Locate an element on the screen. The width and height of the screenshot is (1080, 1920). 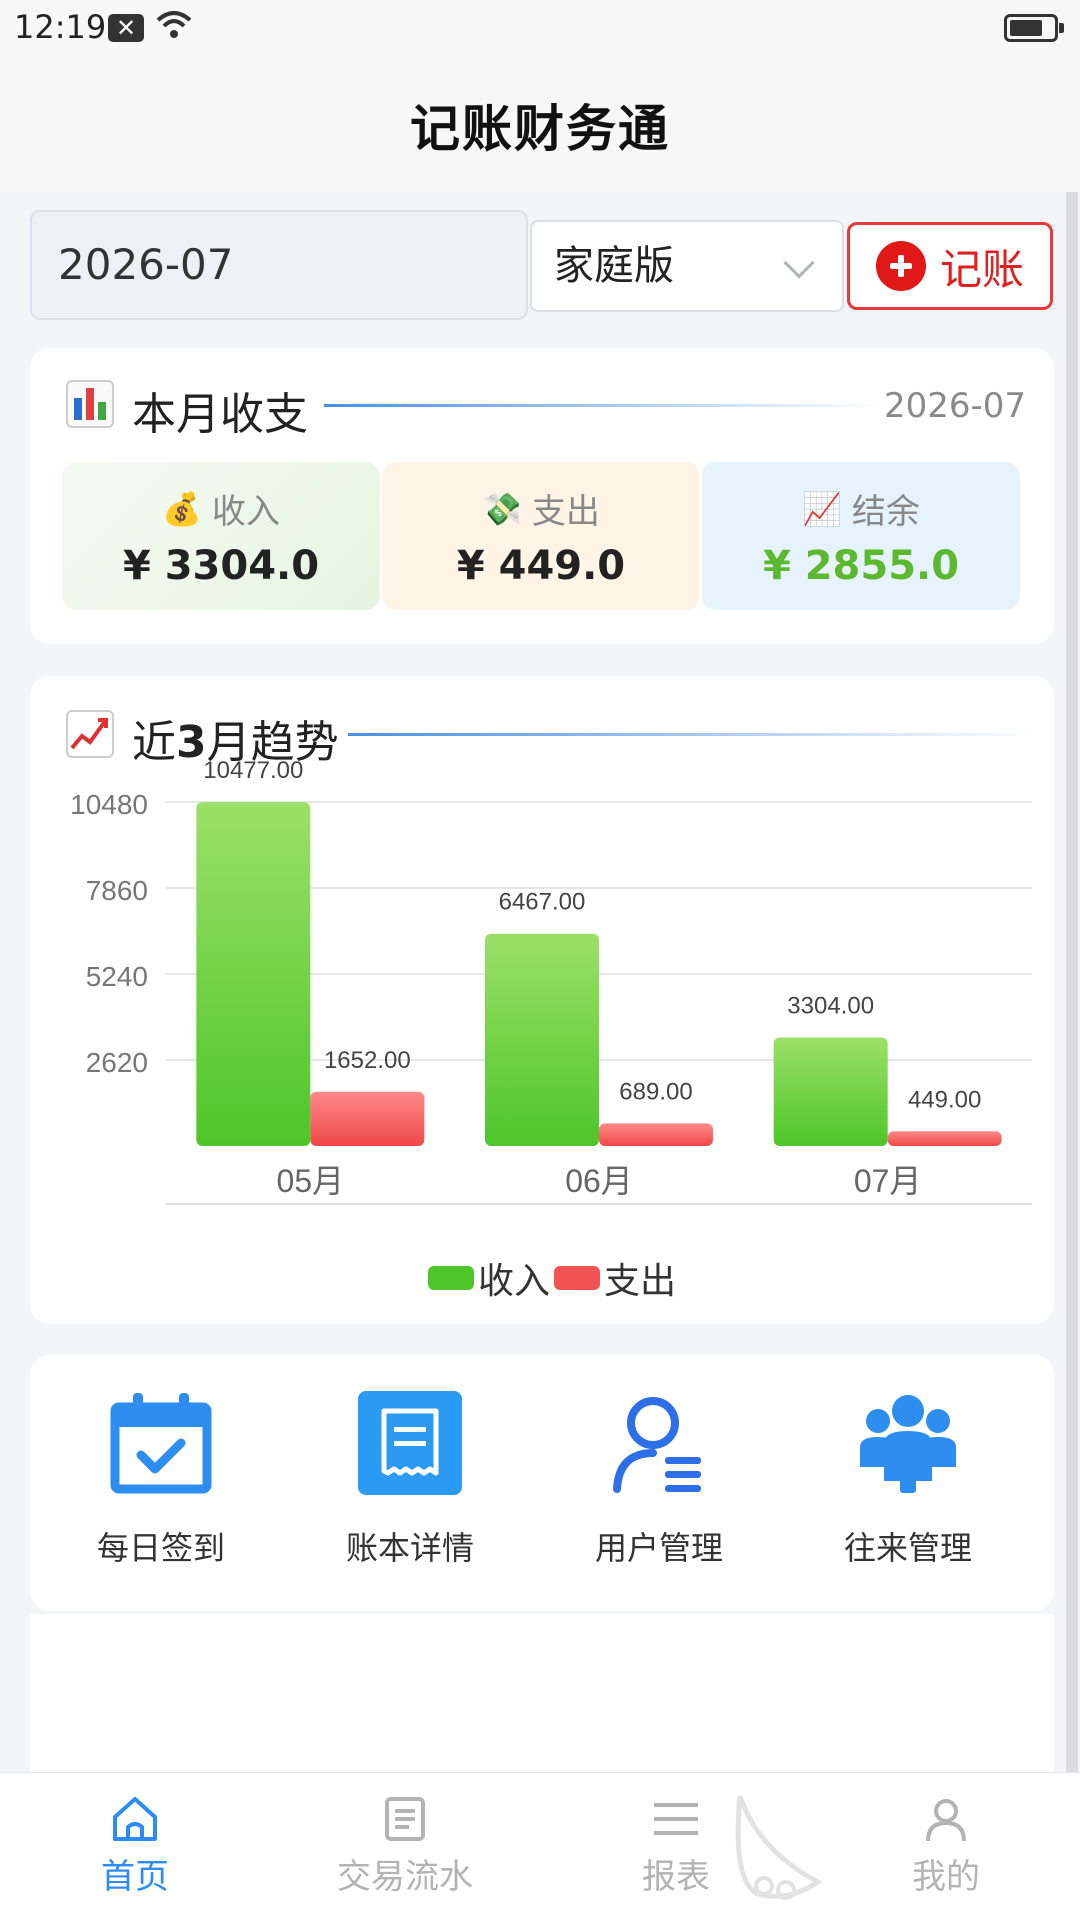
data-label: 3304.00 is located at coordinates (830, 1006).